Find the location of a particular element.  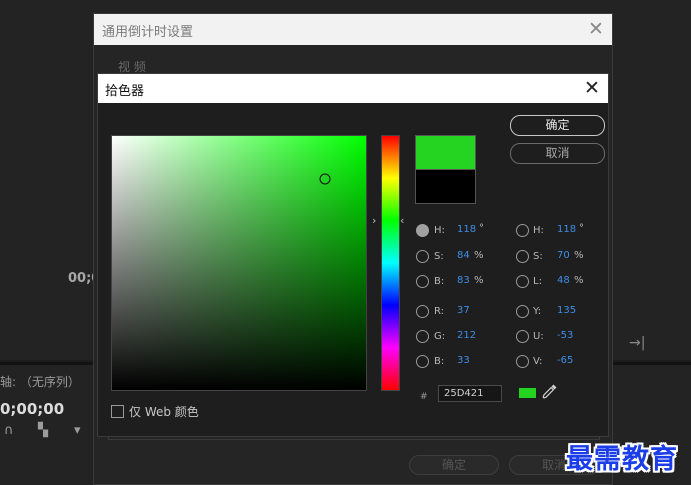

rgb-green-label: G: is located at coordinates (440, 336).